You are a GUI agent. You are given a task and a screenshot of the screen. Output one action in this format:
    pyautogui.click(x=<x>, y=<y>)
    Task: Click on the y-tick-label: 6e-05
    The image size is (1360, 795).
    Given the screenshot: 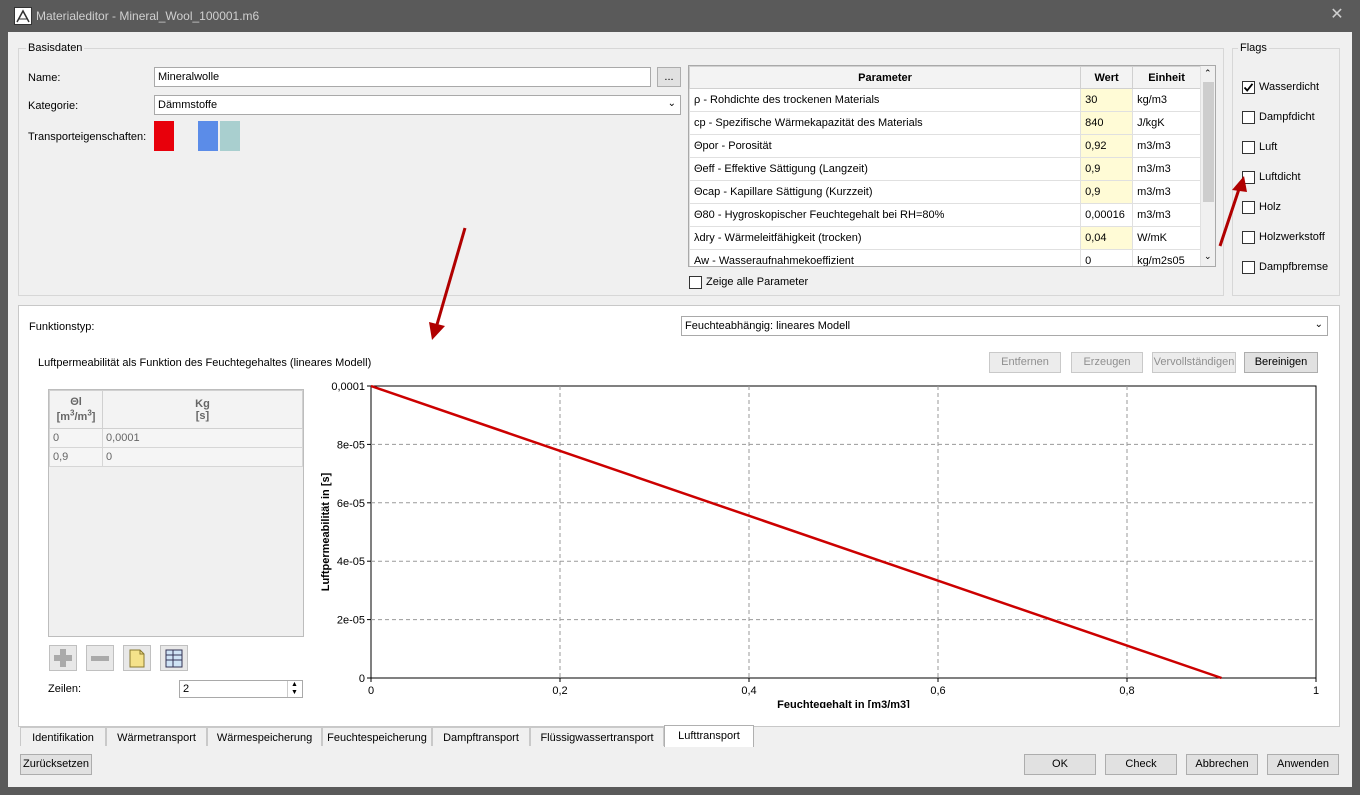 What is the action you would take?
    pyautogui.click(x=351, y=504)
    